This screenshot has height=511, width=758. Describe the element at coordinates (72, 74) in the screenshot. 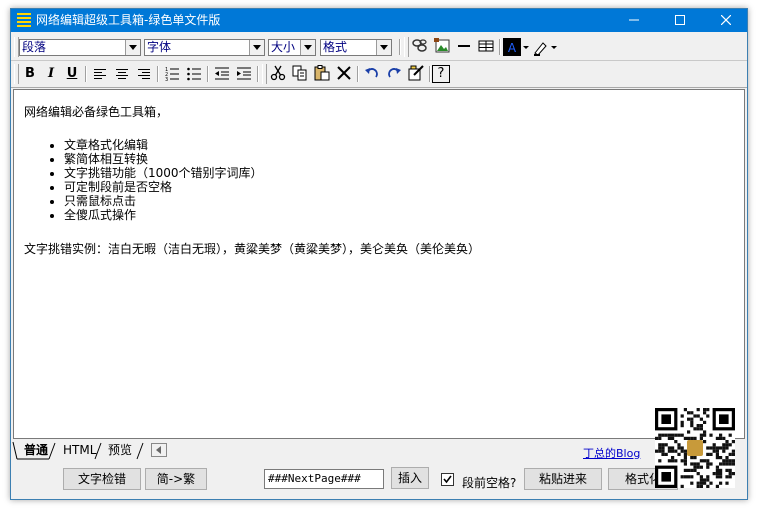

I see `underline-button: U` at that location.